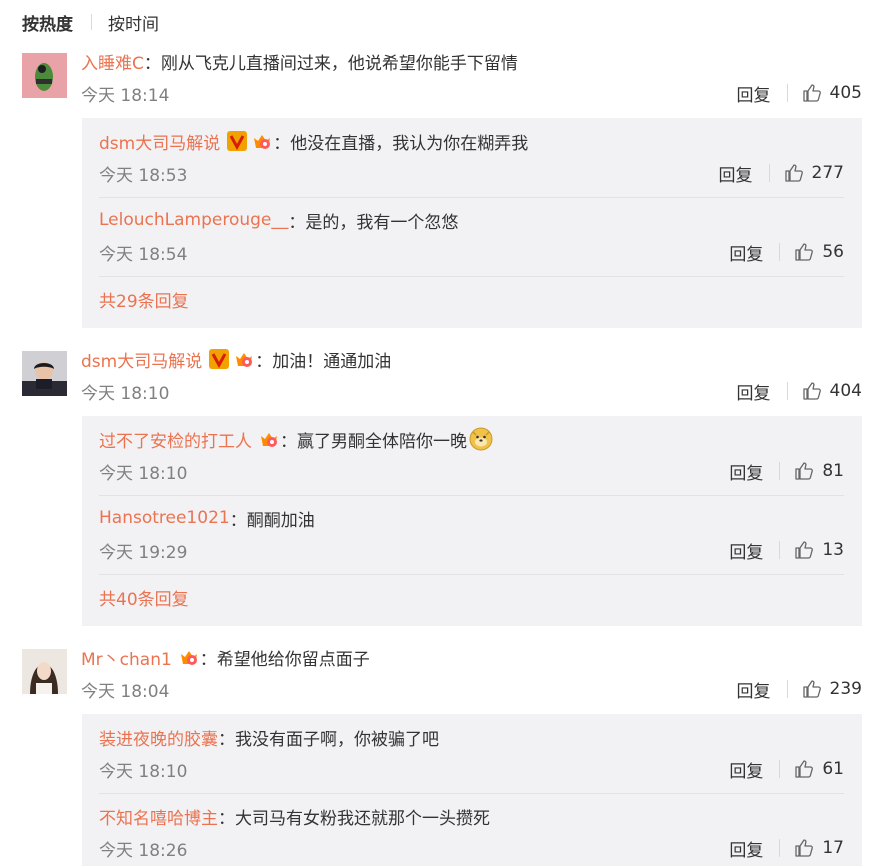 This screenshot has height=866, width=879. What do you see at coordinates (382, 441) in the screenshot?
I see `reply-text: 赢了男酮全体陪你一晚` at bounding box center [382, 441].